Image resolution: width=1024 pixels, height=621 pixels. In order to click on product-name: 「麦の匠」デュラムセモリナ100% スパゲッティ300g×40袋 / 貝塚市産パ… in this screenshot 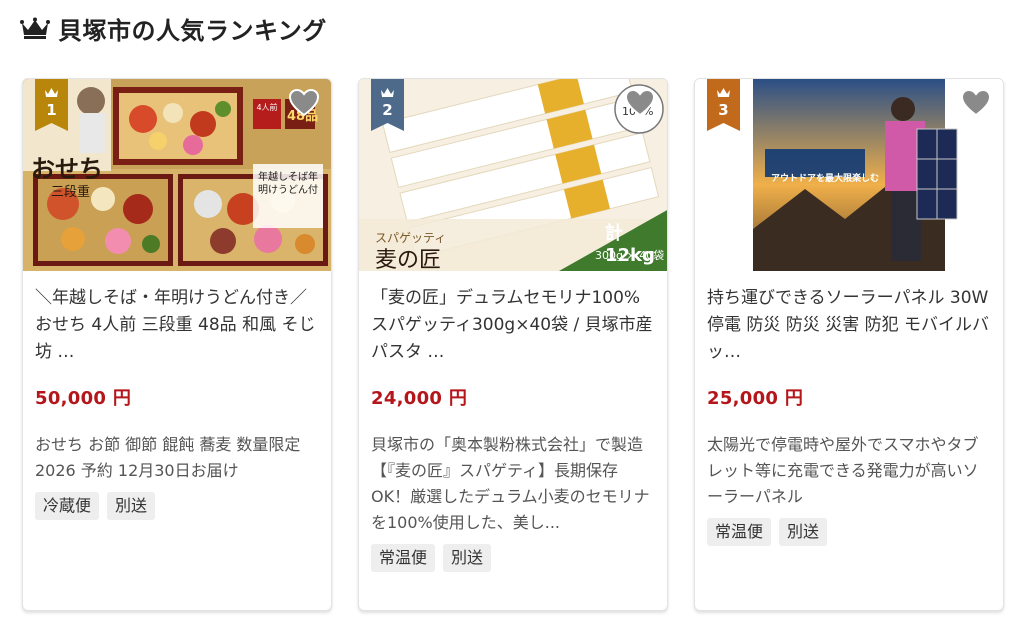, I will do `click(513, 325)`.